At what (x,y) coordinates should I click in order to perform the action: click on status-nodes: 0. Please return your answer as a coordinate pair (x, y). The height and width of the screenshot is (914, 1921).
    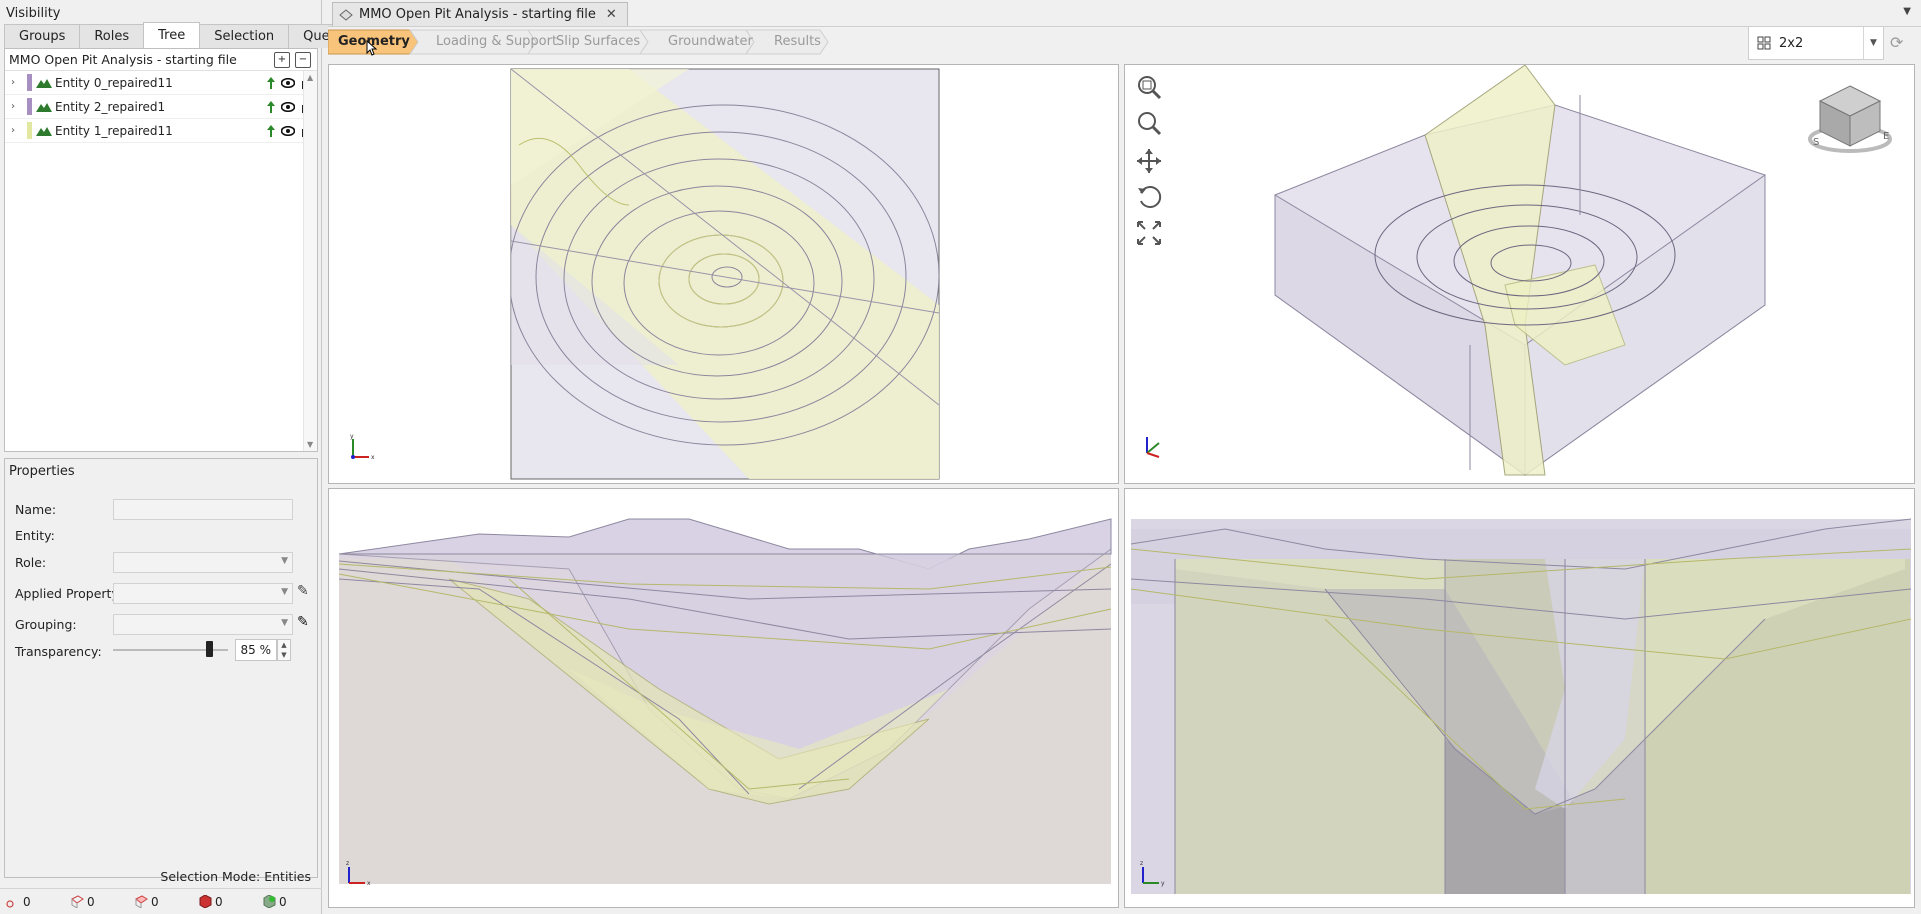
    Looking at the image, I should click on (32, 902).